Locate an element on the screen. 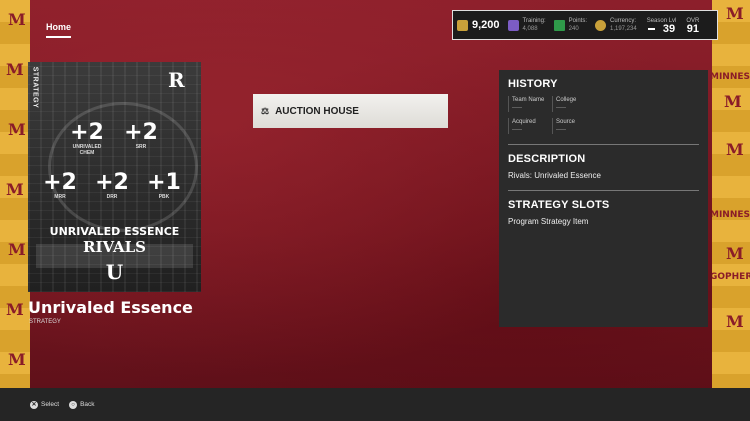  history-heading: HISTORY is located at coordinates (533, 84).